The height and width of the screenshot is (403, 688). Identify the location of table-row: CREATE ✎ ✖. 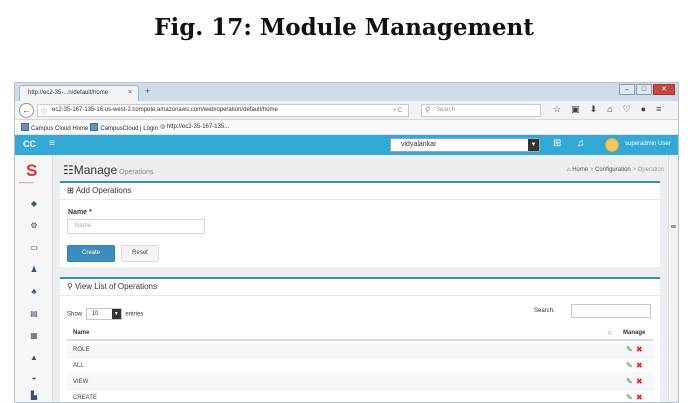
(360, 396).